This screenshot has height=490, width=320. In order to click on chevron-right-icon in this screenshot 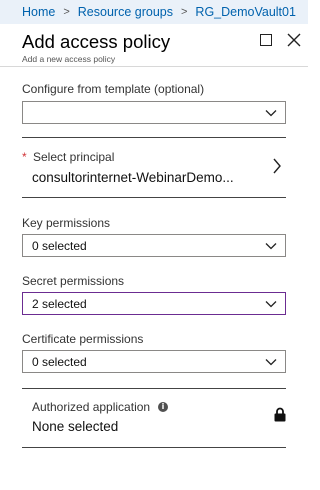, I will do `click(277, 166)`.